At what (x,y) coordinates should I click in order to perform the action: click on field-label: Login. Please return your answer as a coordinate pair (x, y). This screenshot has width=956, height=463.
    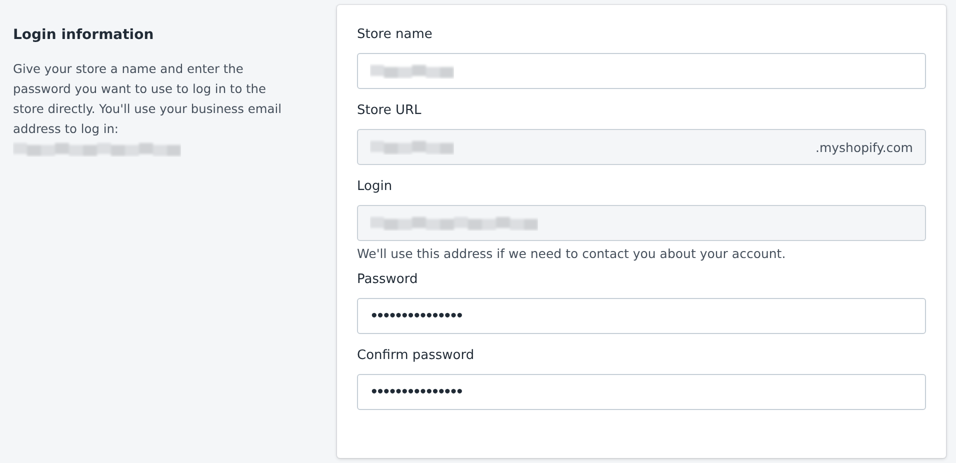
    Looking at the image, I should click on (375, 187).